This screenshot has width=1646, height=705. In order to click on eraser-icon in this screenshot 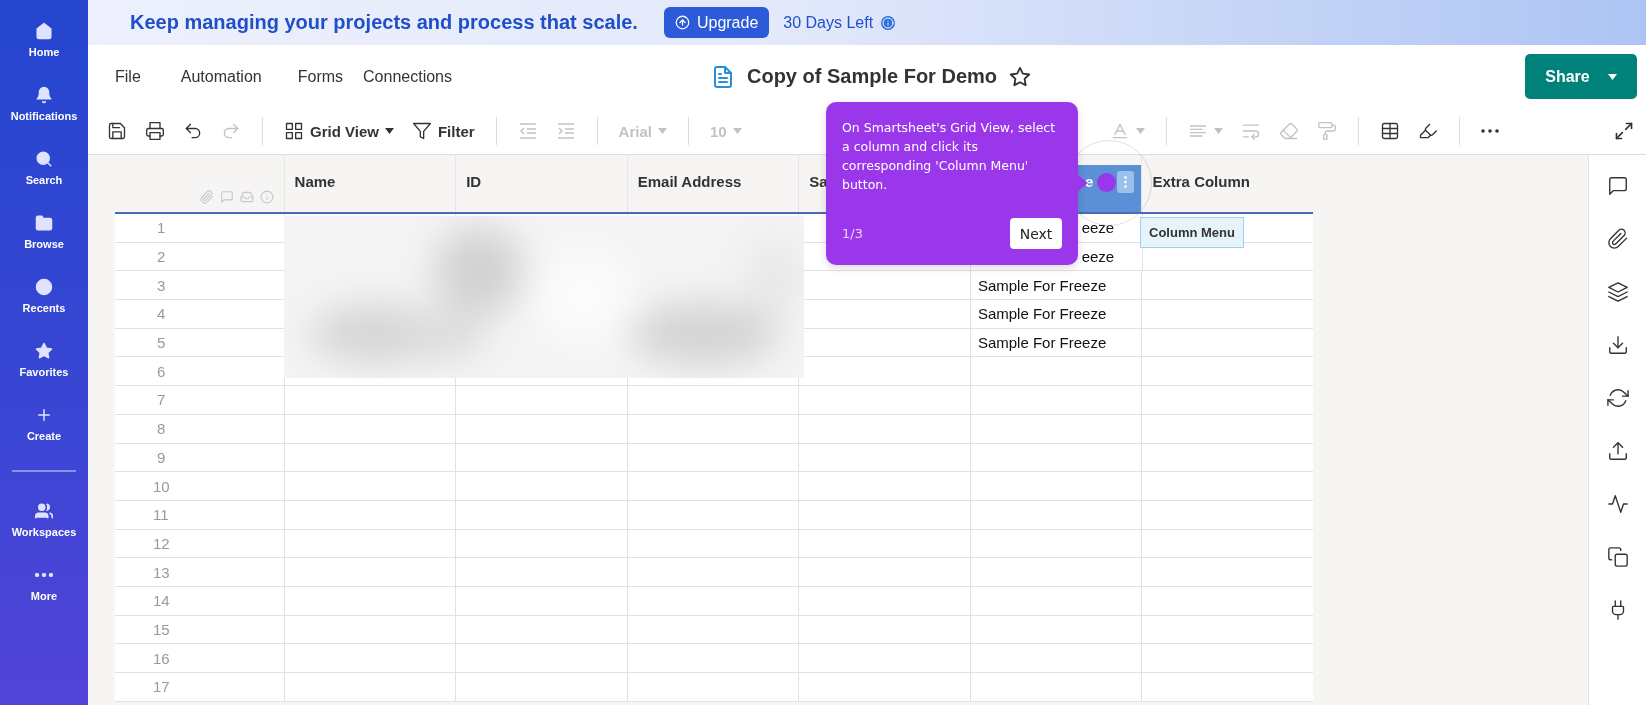, I will do `click(1289, 131)`.